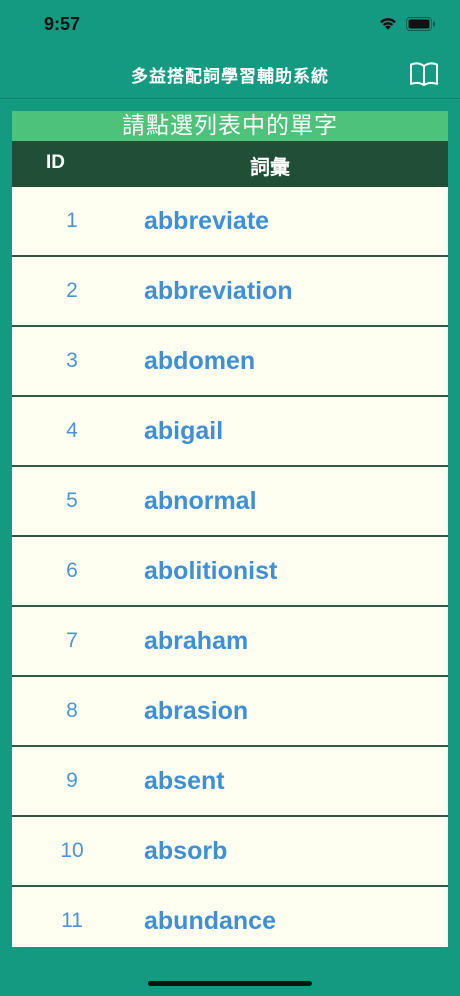  I want to click on book-button, so click(424, 74).